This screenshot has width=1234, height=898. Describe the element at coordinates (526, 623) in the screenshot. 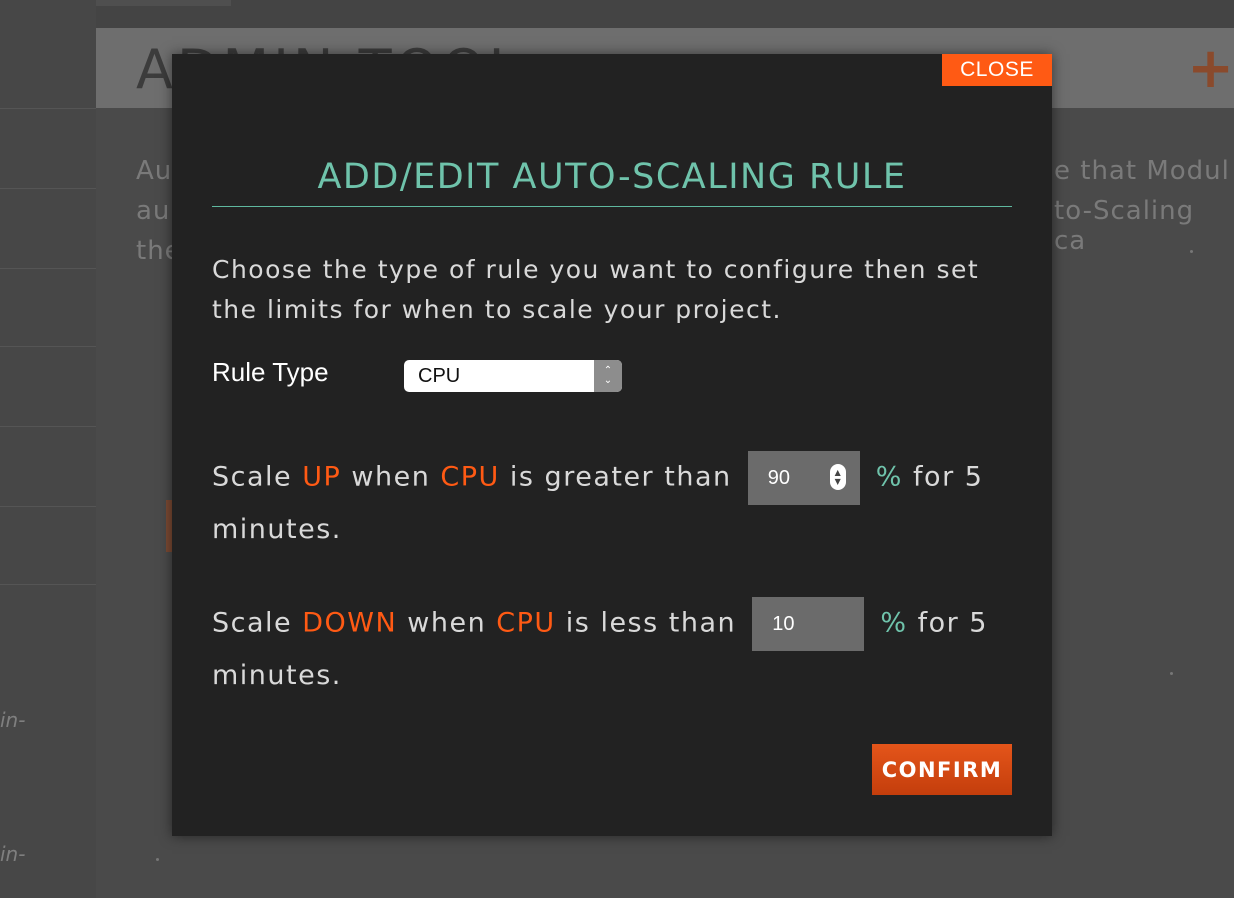

I see `scale-down-metric: CPU` at that location.